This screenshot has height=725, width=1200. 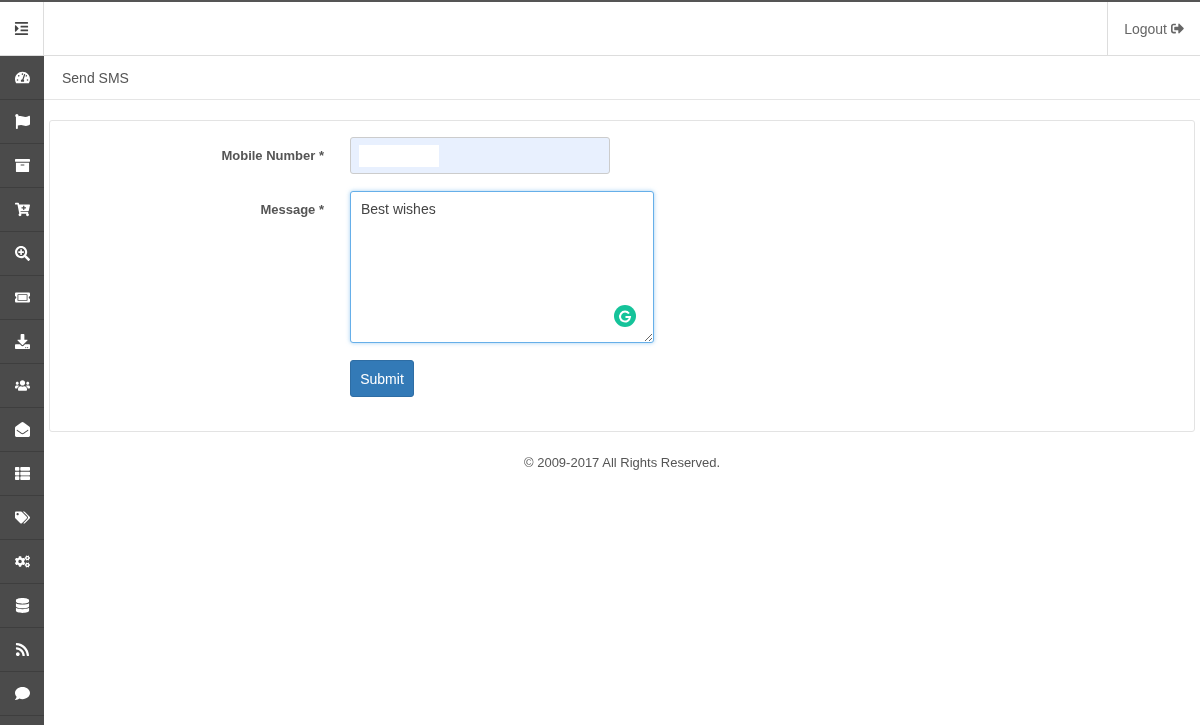 I want to click on message-field: Best wishes, so click(x=502, y=267).